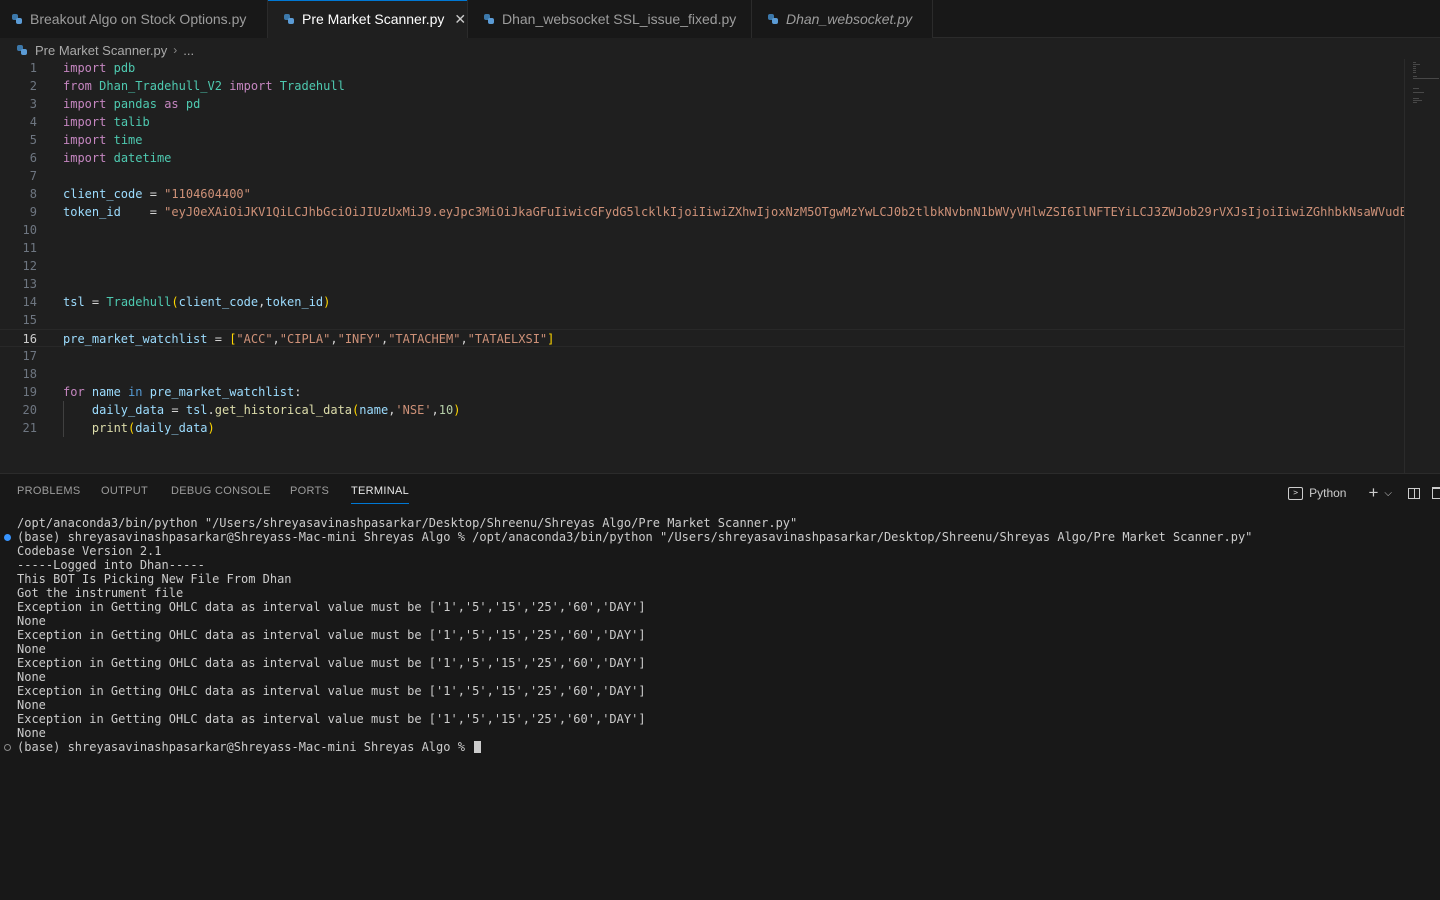 The height and width of the screenshot is (900, 1440). What do you see at coordinates (182, 392) in the screenshot?
I see `code-text: for name in pre_market_watchlist:` at bounding box center [182, 392].